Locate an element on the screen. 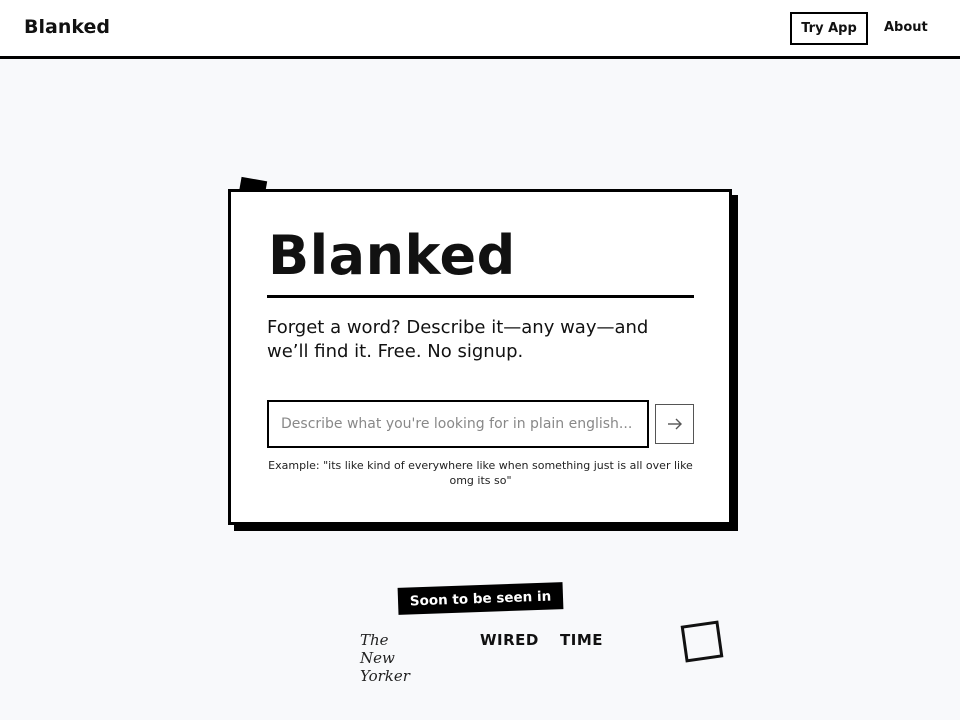 The image size is (960, 720). submit-search-button is located at coordinates (674, 424).